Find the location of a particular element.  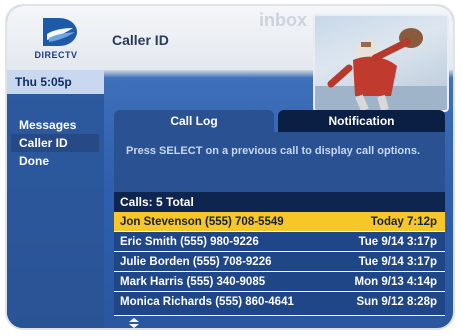

directv-logo-icon is located at coordinates (60, 32).